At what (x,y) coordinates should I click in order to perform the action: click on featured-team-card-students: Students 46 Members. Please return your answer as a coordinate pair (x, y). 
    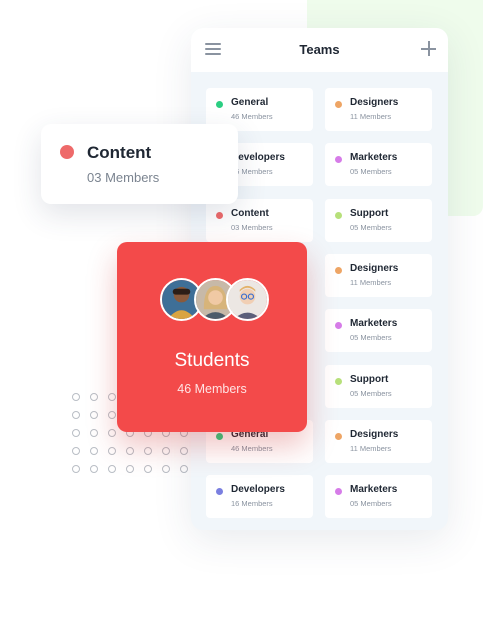
    Looking at the image, I should click on (212, 337).